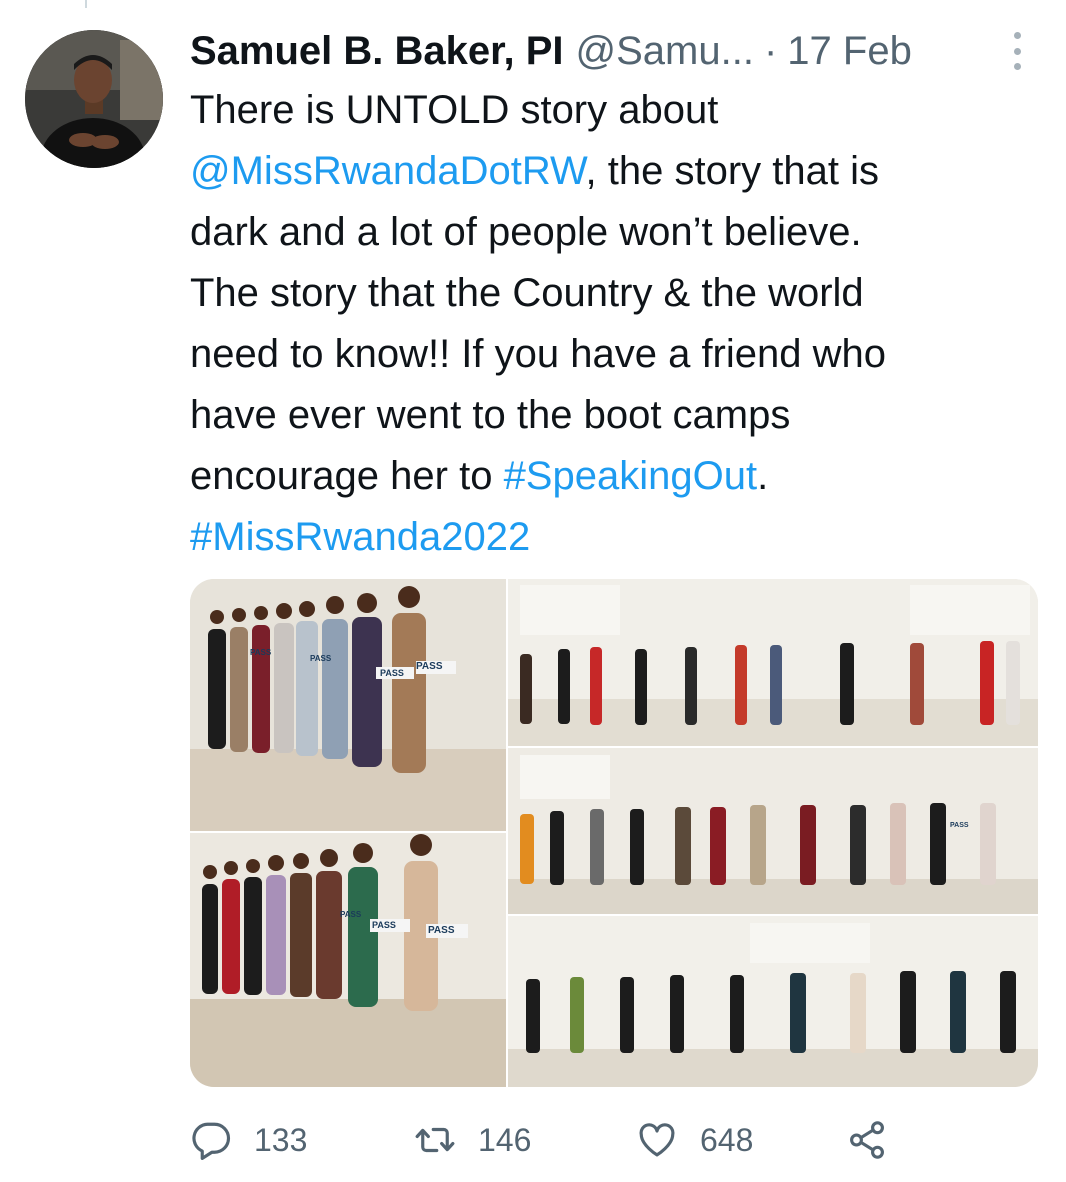 The height and width of the screenshot is (1182, 1066). I want to click on tweet-text-segment: encourage her to, so click(347, 476).